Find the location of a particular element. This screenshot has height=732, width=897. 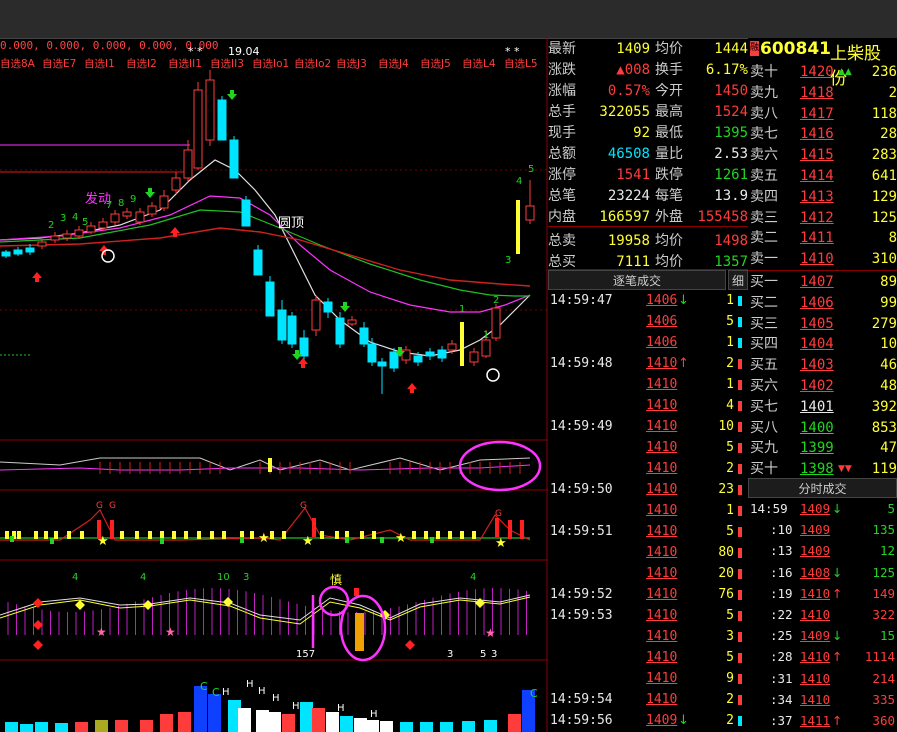

svg-text: 5 is located at coordinates (483, 654).